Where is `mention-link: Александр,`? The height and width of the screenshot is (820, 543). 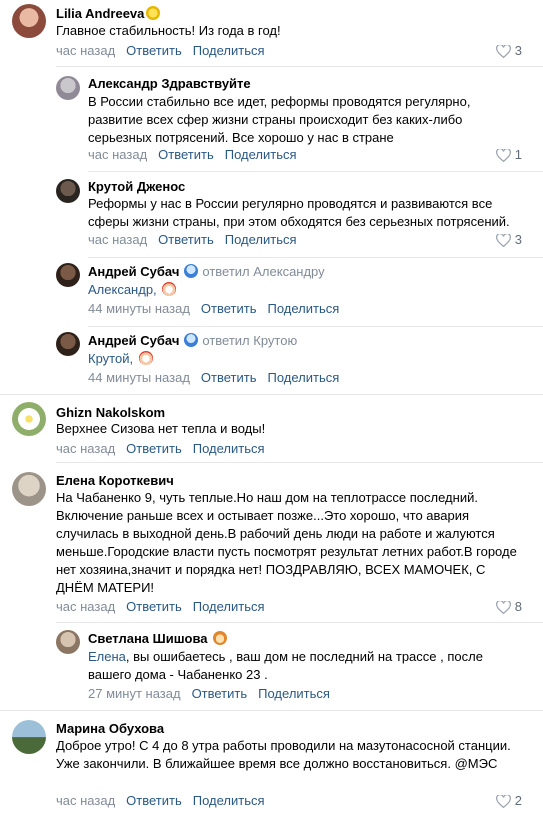
mention-link: Александр, is located at coordinates (122, 289).